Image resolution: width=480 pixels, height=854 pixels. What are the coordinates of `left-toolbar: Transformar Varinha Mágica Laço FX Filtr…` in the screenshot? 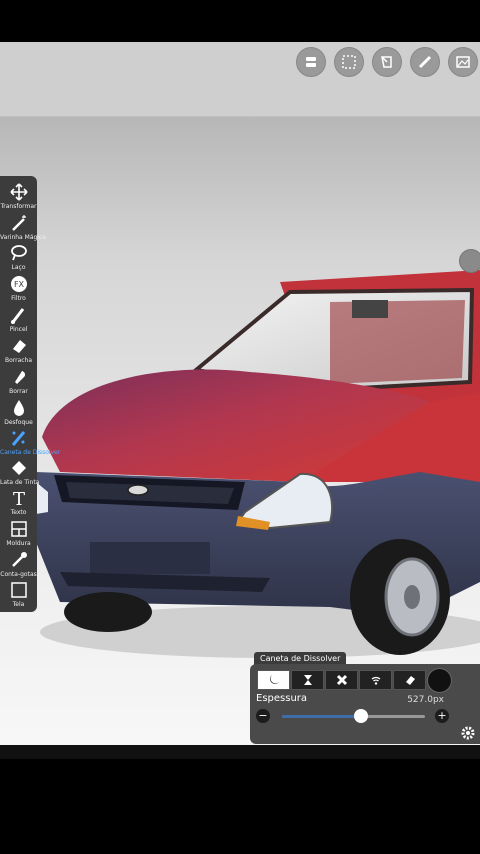 It's located at (30, 394).